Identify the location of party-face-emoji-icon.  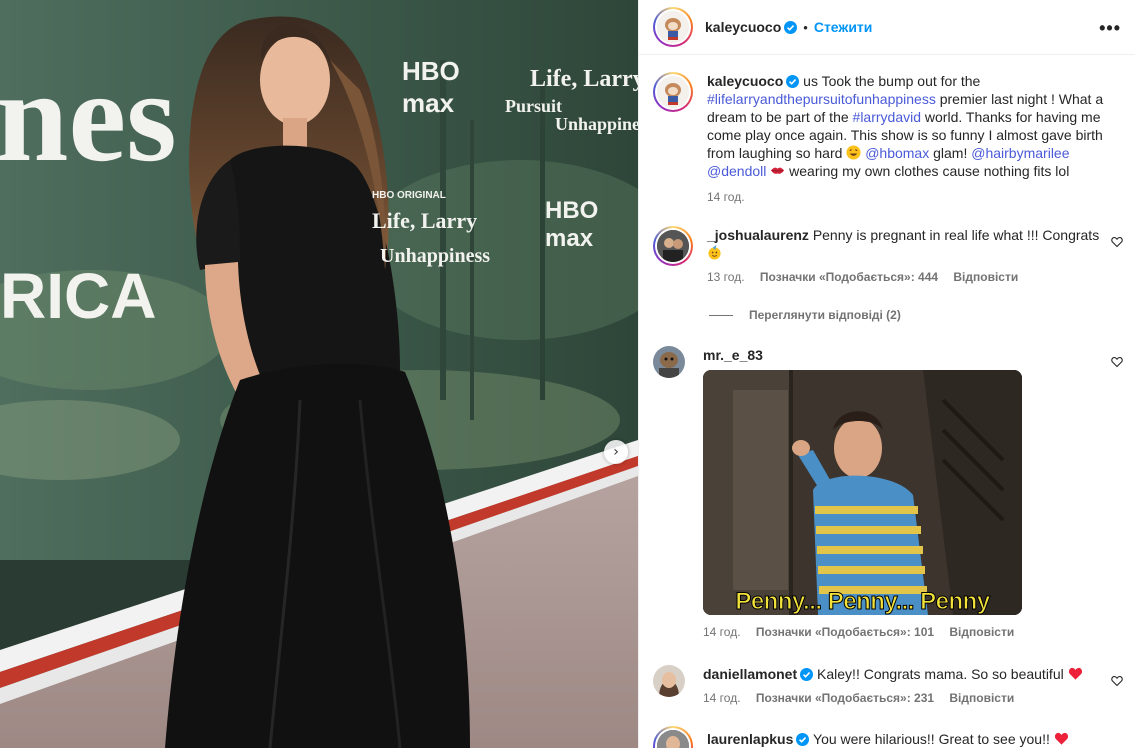
(714, 252).